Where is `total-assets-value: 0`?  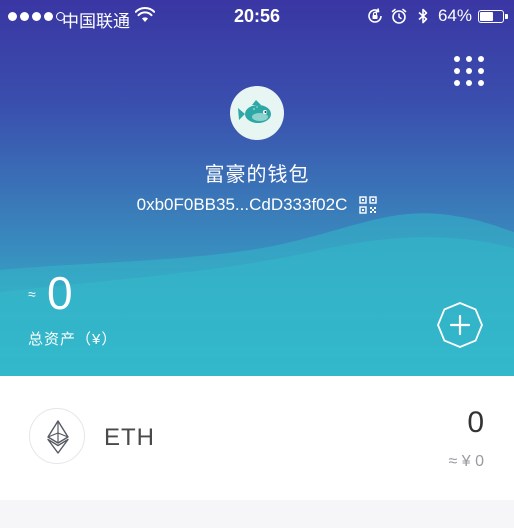 total-assets-value: 0 is located at coordinates (60, 293).